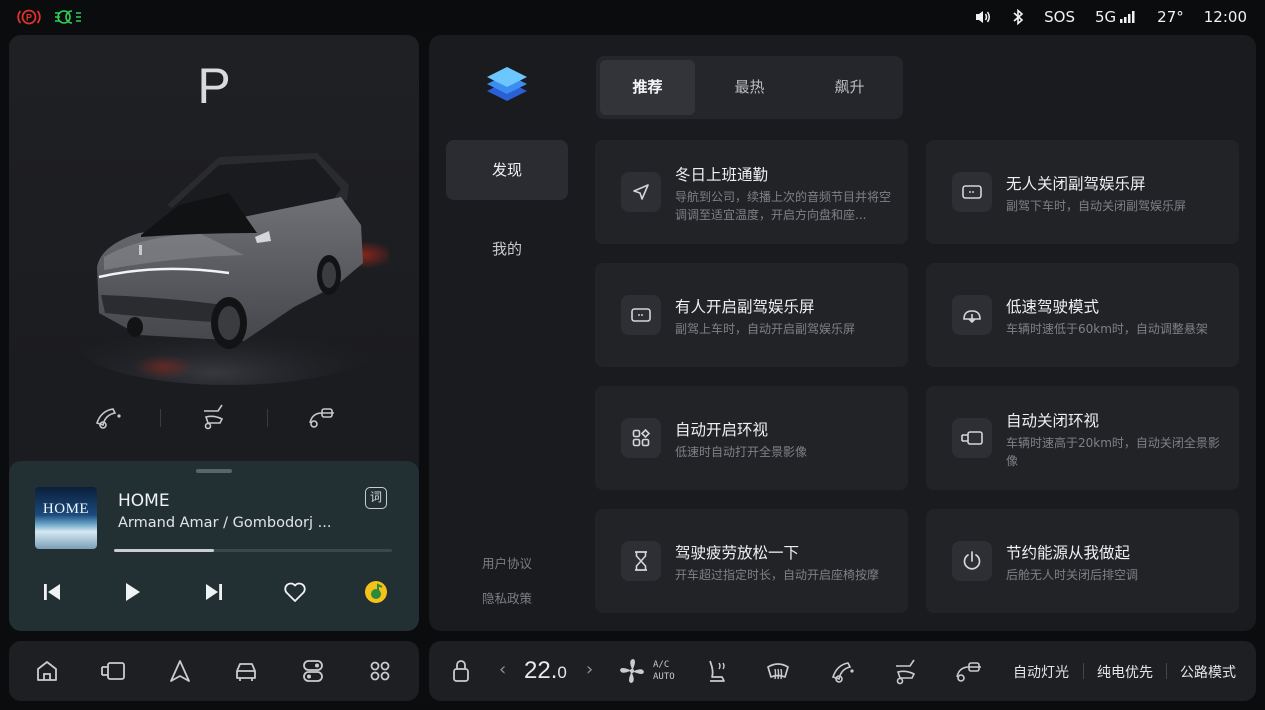 The width and height of the screenshot is (1265, 710). Describe the element at coordinates (68, 19) in the screenshot. I see `parking-lights-icon` at that location.